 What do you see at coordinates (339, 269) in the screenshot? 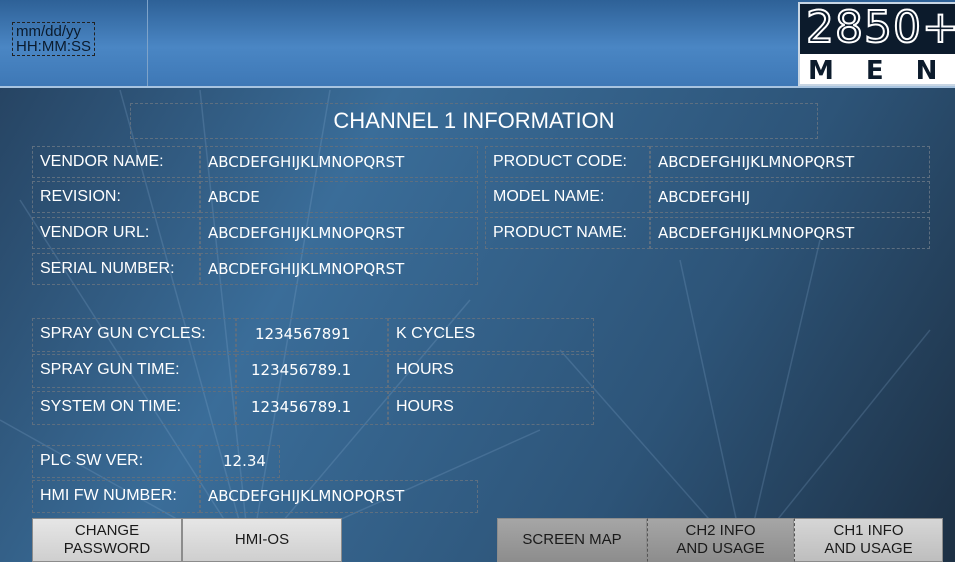
I see `serial-number-value: ABCDEFGHIJKLMNOPQRST` at bounding box center [339, 269].